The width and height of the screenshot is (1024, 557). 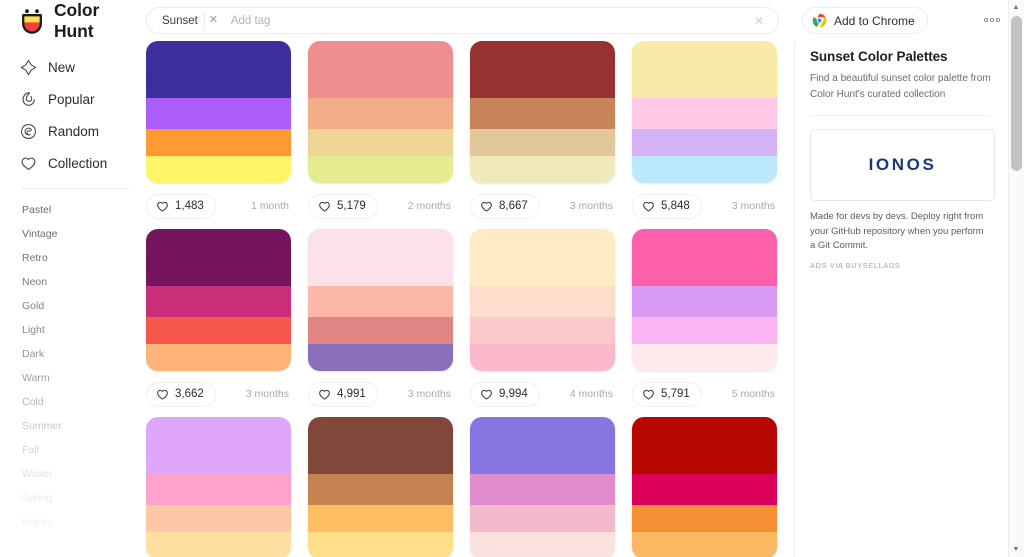 I want to click on caret-up-icon: ▲, so click(x=1016, y=7).